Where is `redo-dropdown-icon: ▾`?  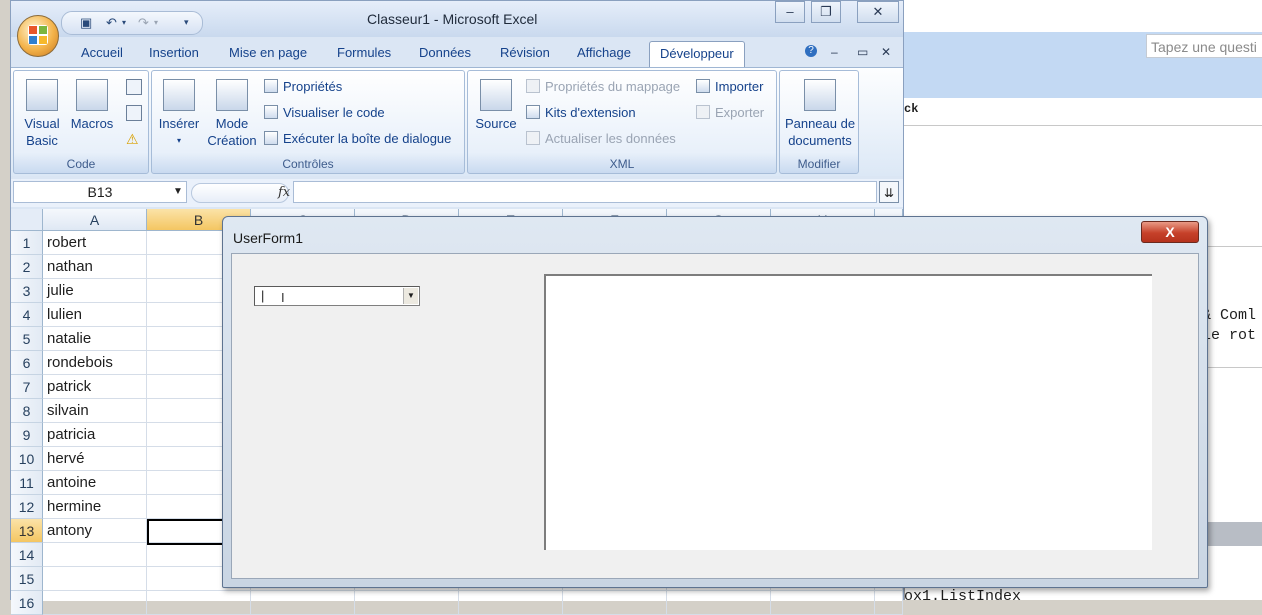
redo-dropdown-icon: ▾ is located at coordinates (156, 22).